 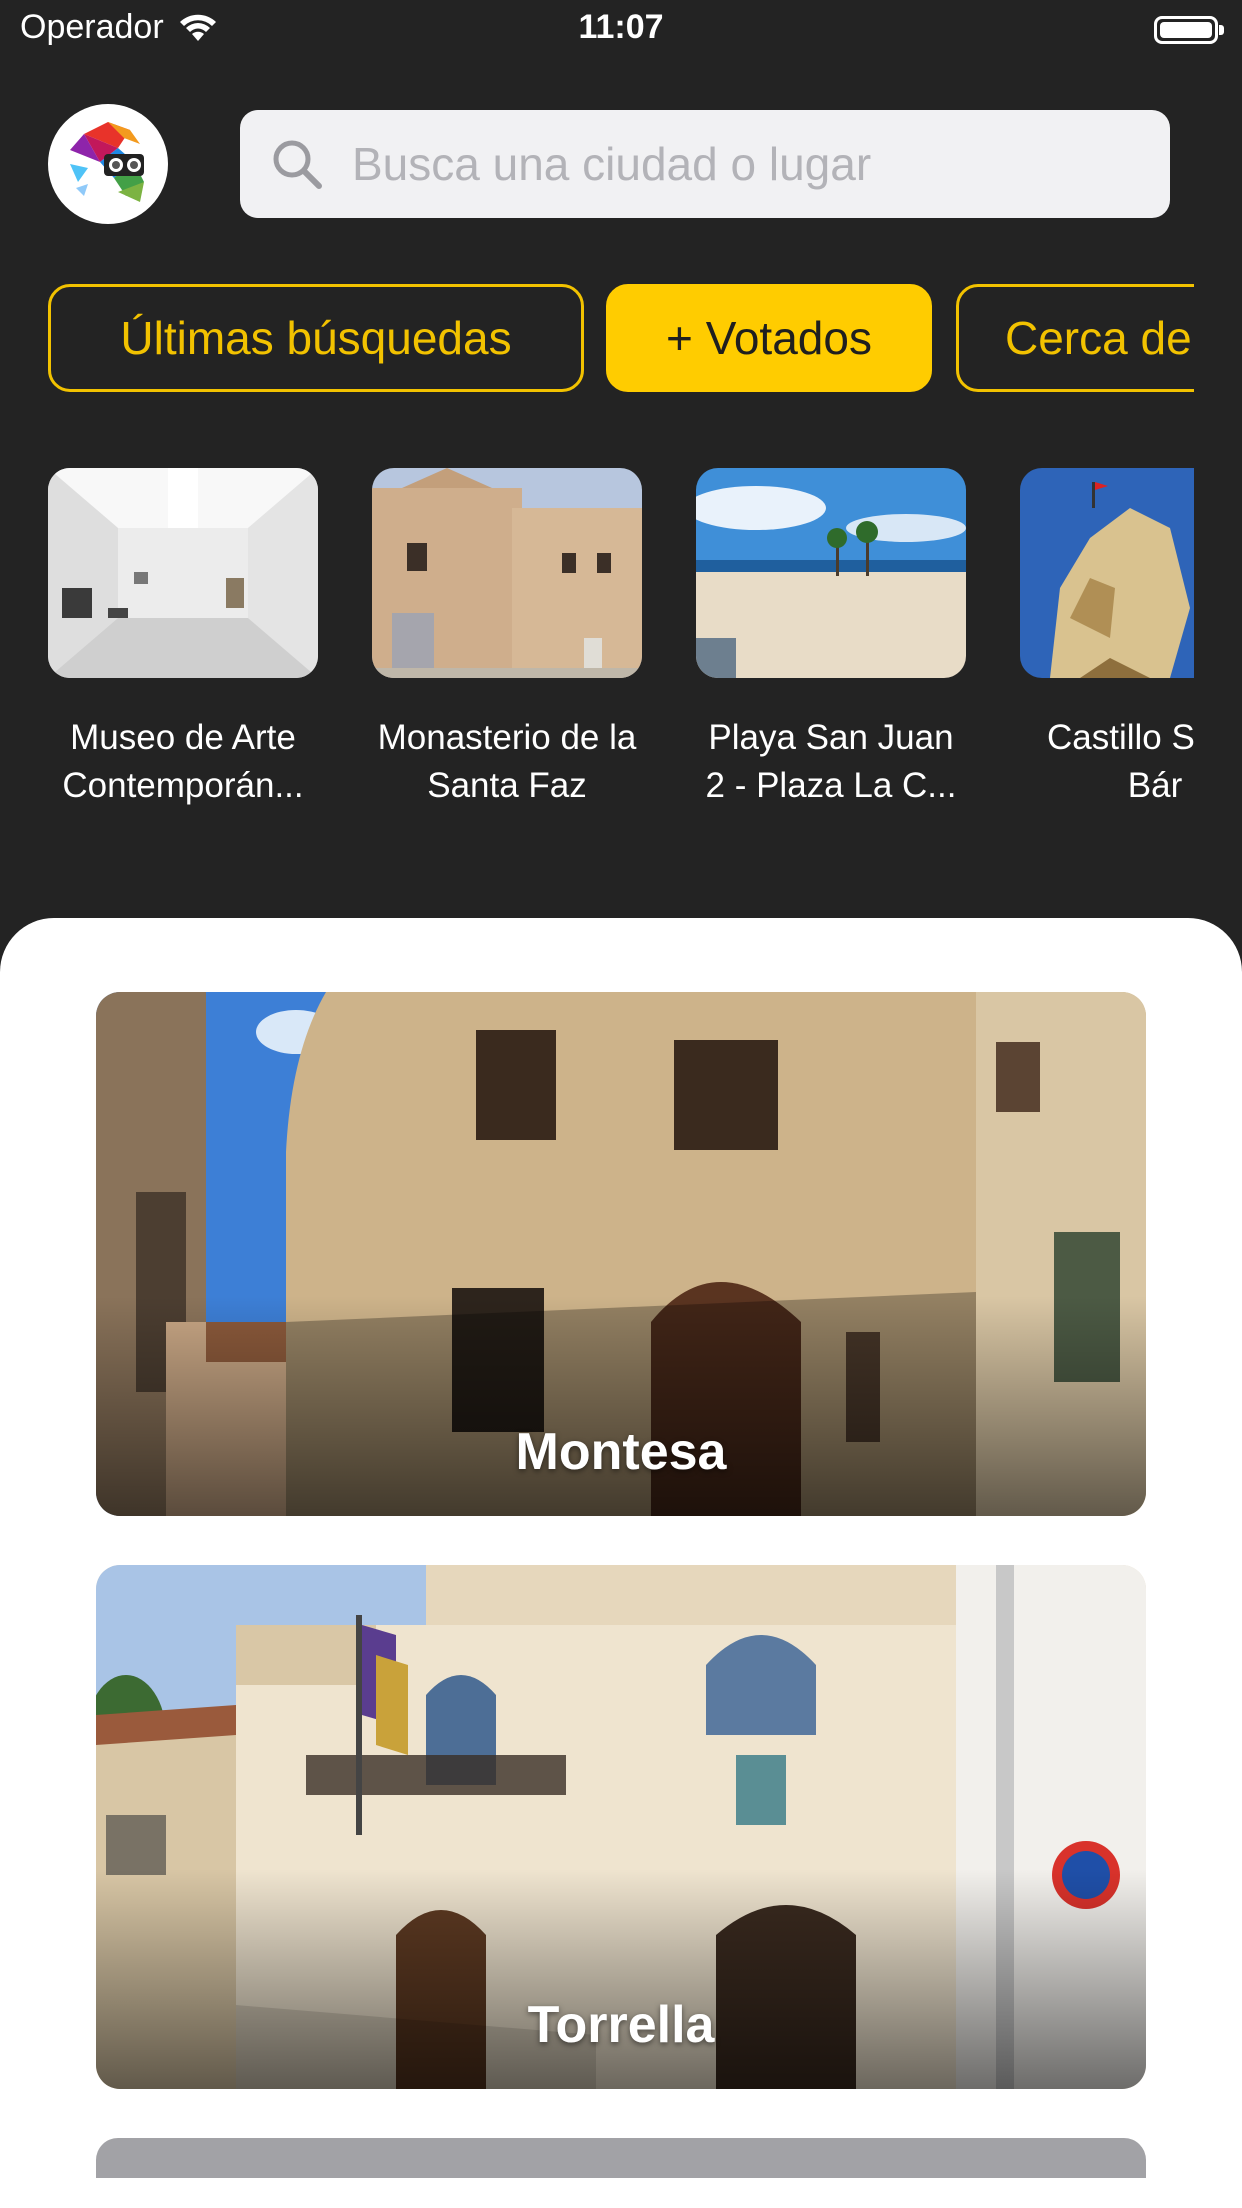 I want to click on chip-nearby: Cerca de, so click(x=1075, y=338).